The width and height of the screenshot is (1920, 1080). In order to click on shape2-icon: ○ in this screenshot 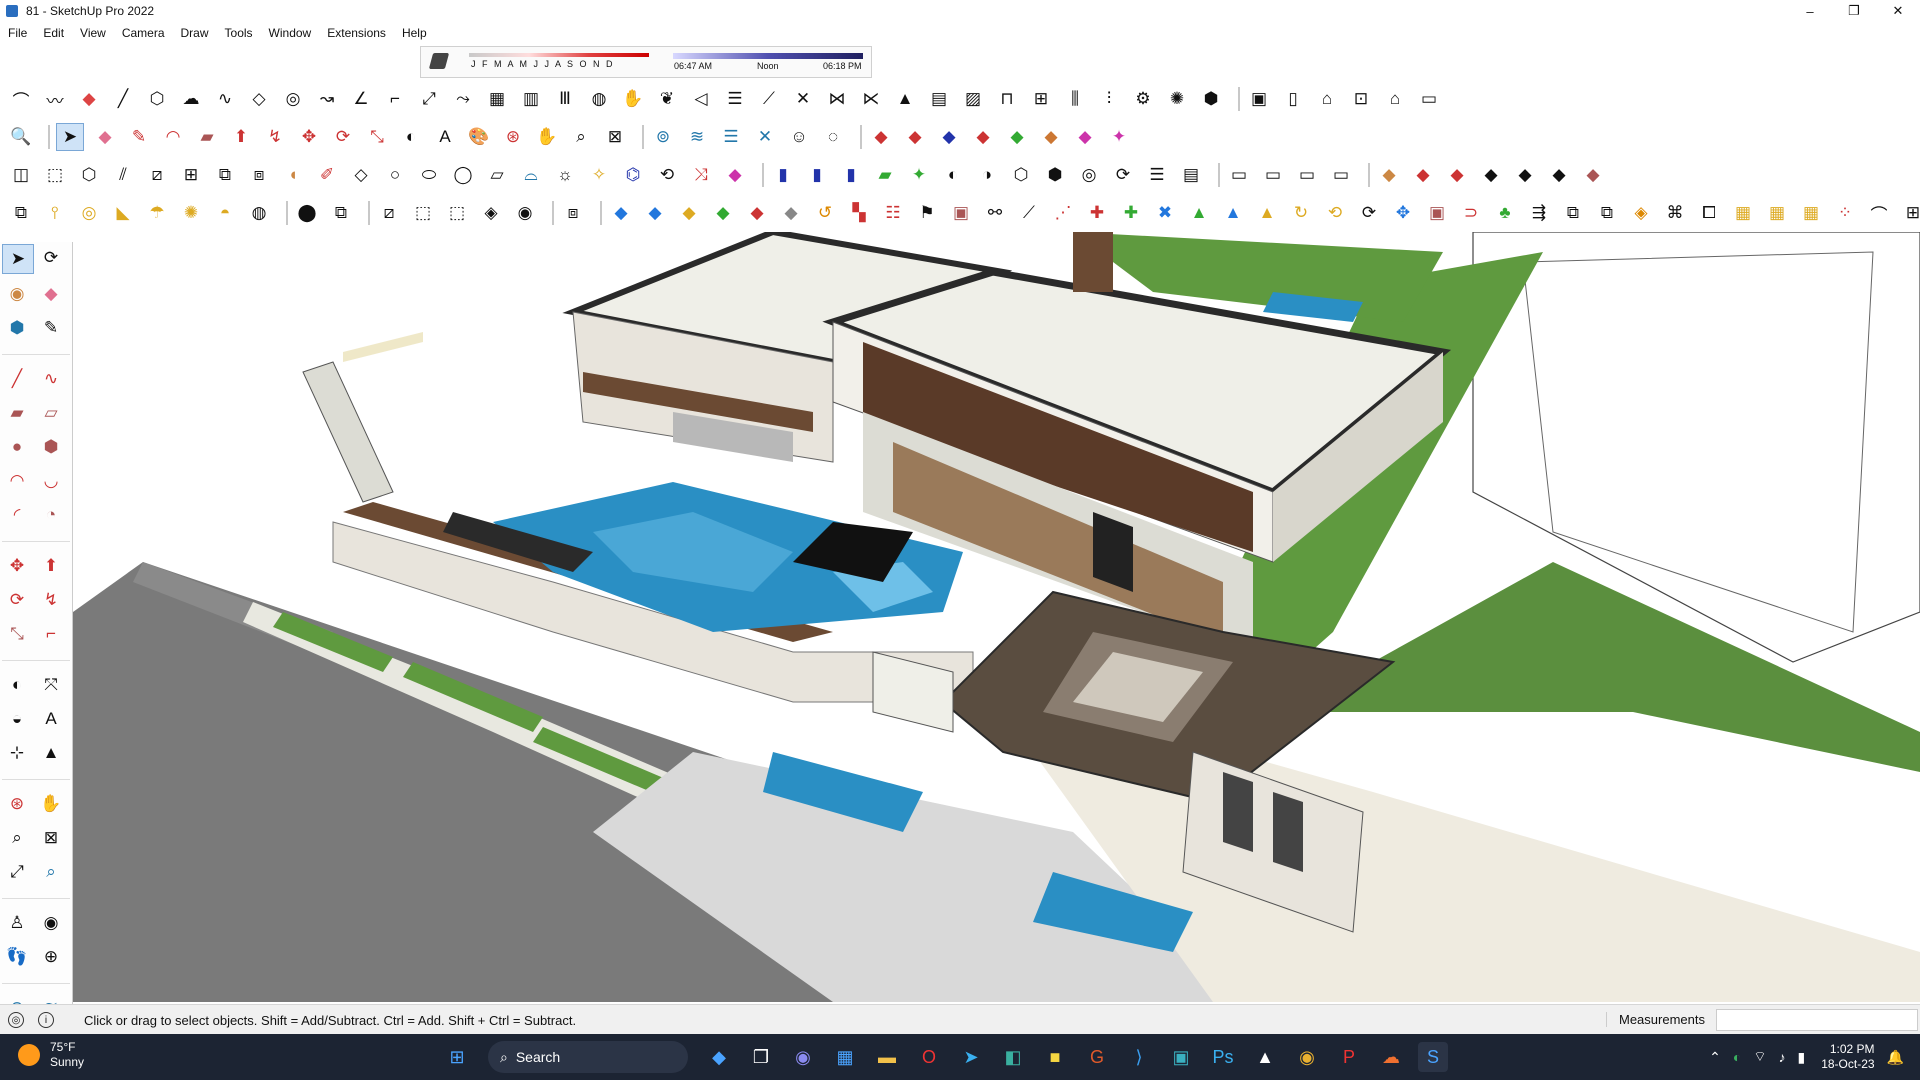, I will do `click(395, 175)`.